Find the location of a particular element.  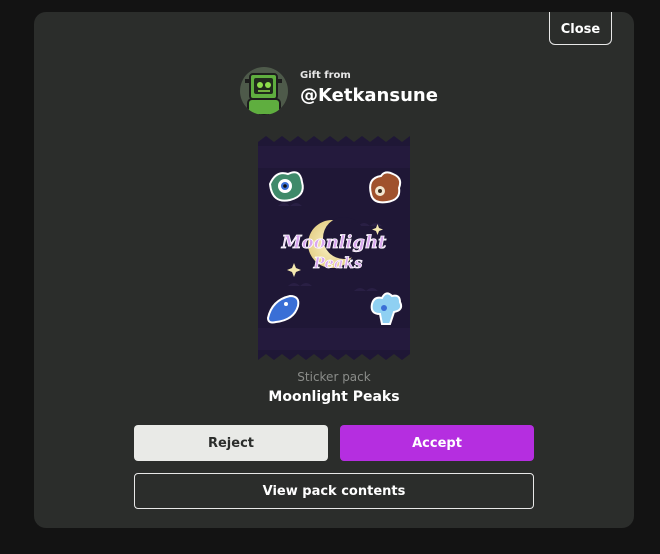

avatar is located at coordinates (264, 91).